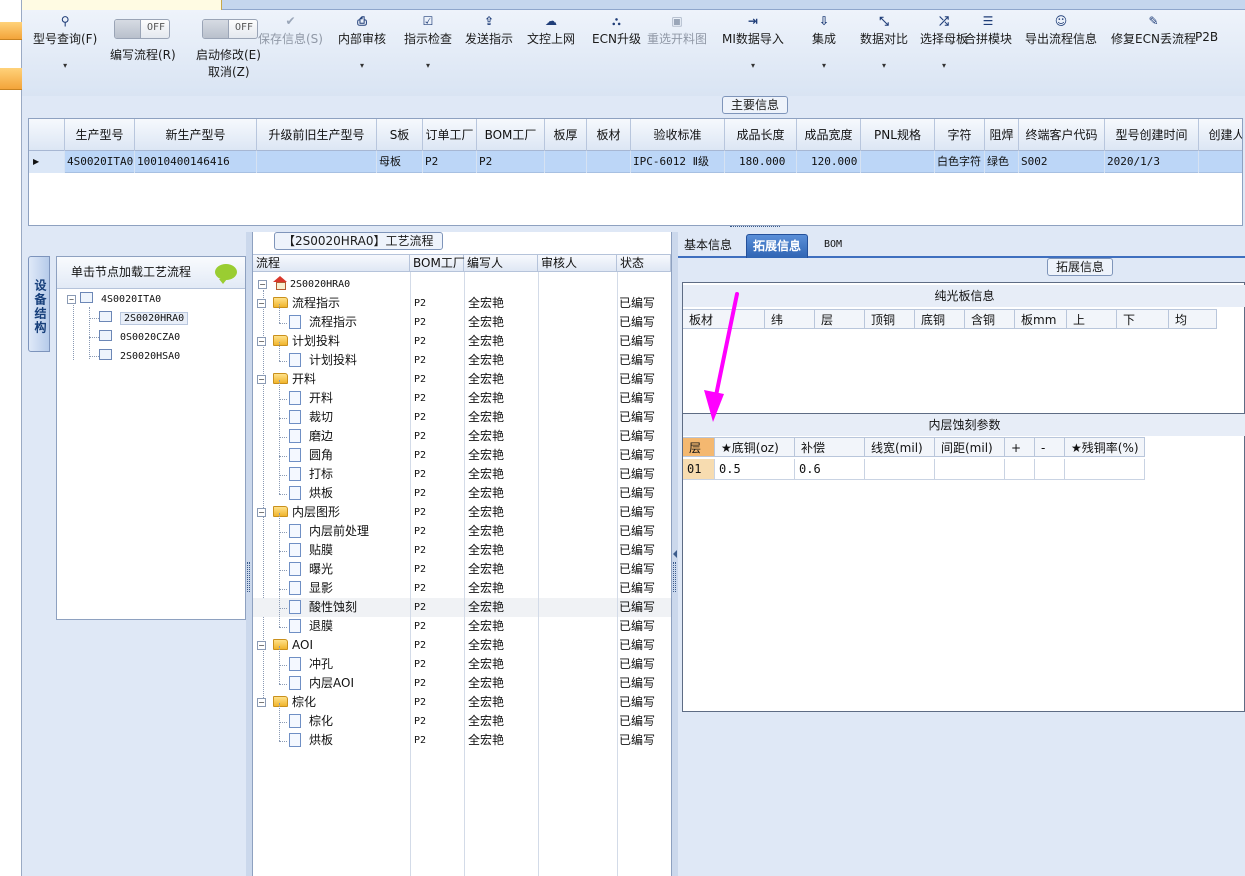 Image resolution: width=1245 pixels, height=876 pixels. What do you see at coordinates (699, 469) in the screenshot?
I see `etch-cell: 01` at bounding box center [699, 469].